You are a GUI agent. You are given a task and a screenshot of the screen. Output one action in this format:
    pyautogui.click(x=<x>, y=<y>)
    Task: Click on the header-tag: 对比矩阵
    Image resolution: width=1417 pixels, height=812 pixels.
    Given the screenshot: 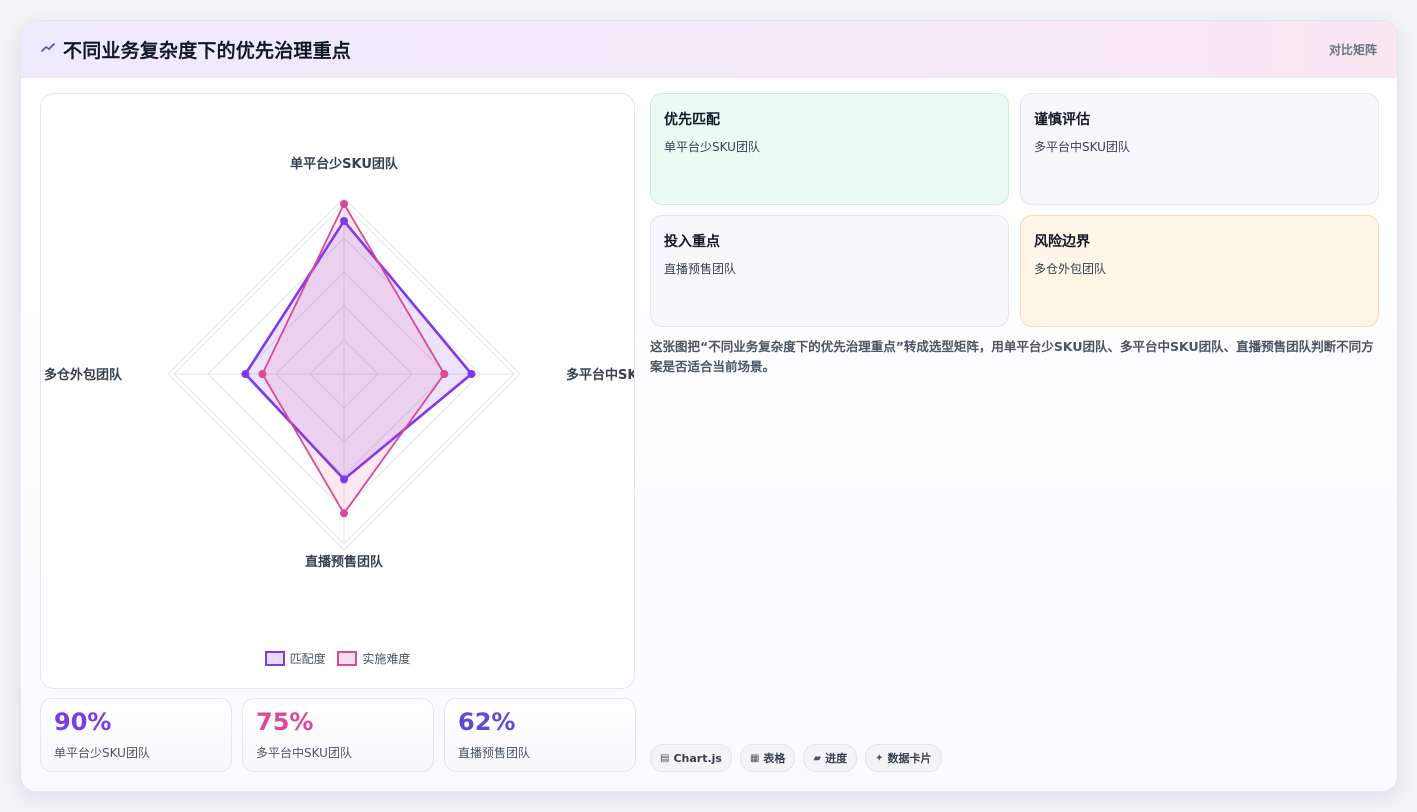 What is the action you would take?
    pyautogui.click(x=1352, y=50)
    